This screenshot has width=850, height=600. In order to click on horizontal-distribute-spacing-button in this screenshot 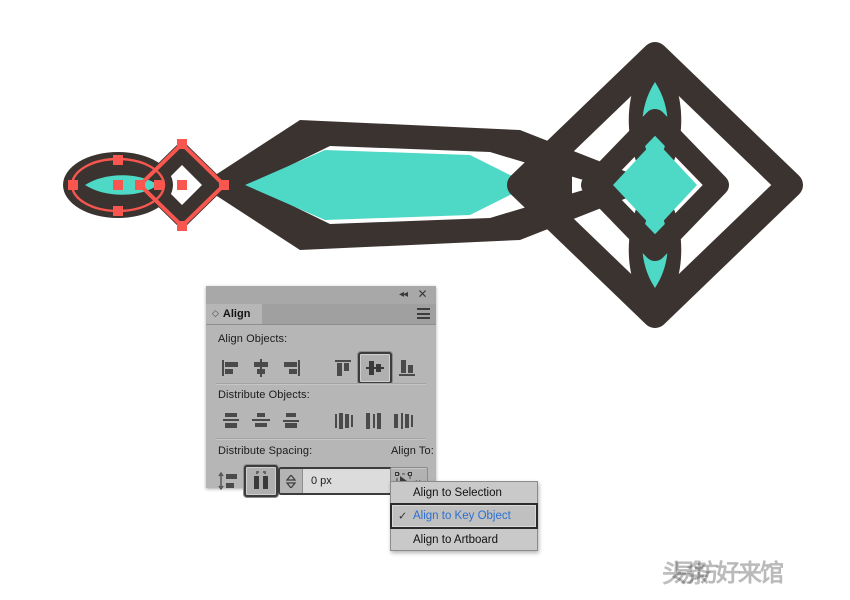, I will do `click(261, 481)`.